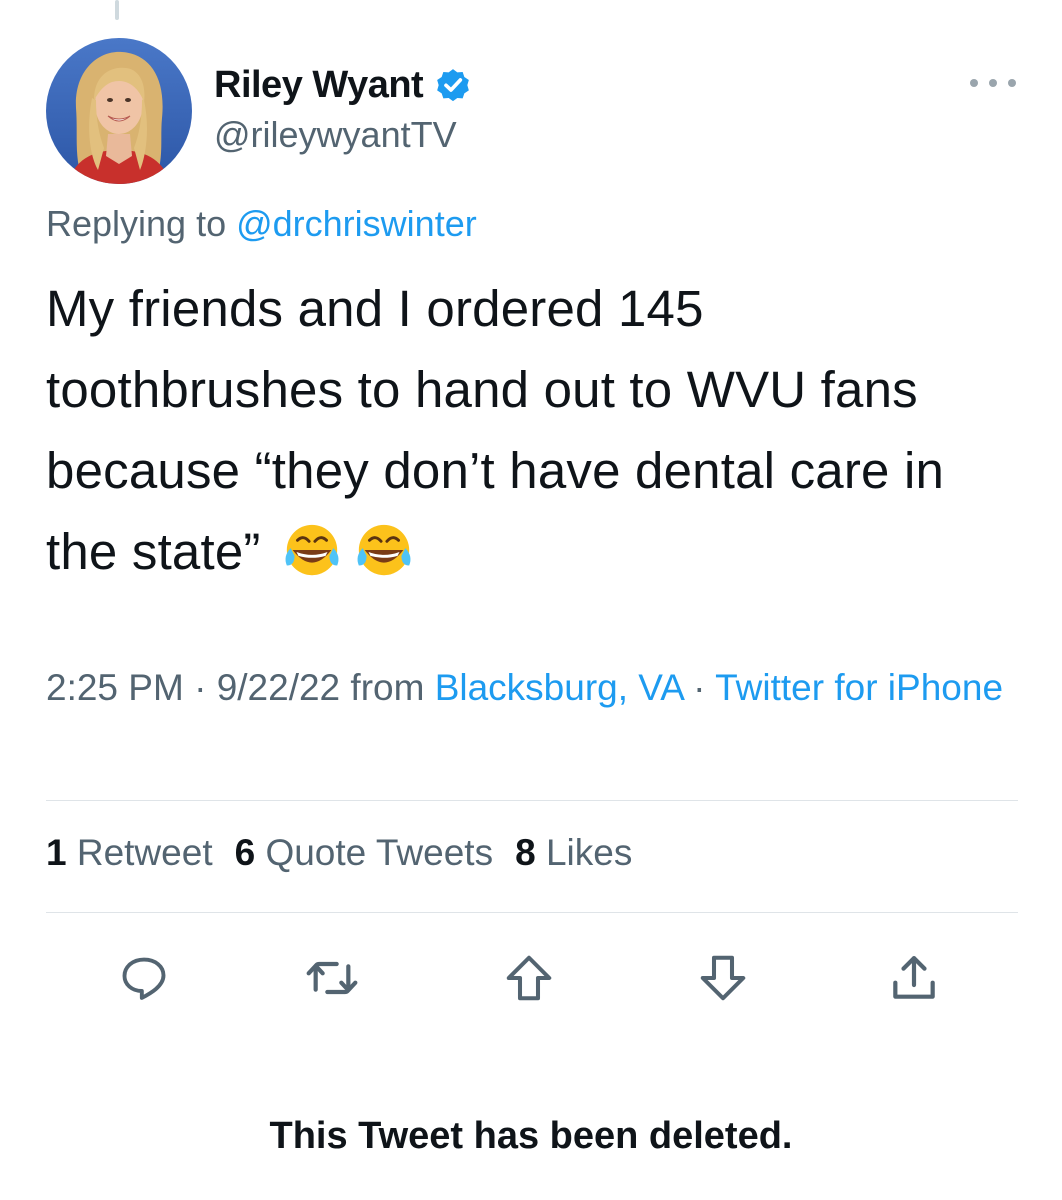  I want to click on retweet-icon, so click(332, 978).